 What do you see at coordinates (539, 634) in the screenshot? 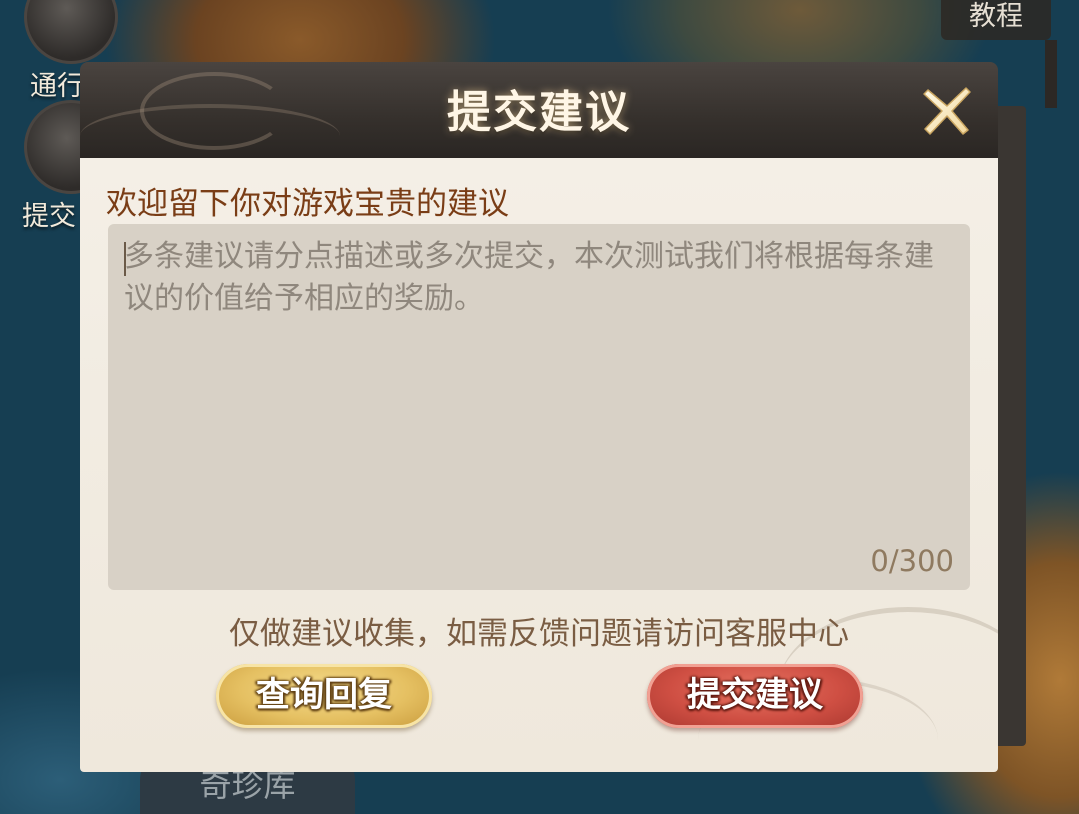
I see `notice-text: 仅做建议收集，如需反馈问题请访问客服中心` at bounding box center [539, 634].